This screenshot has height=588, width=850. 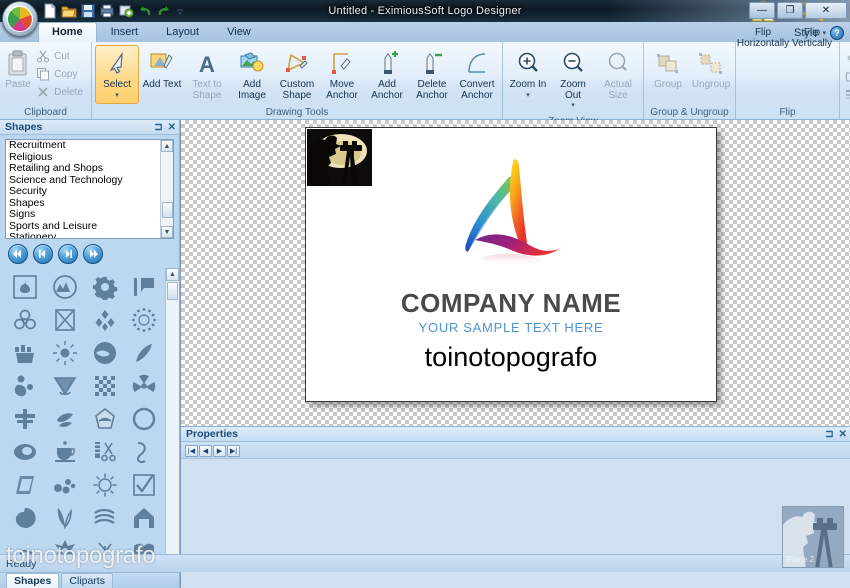 What do you see at coordinates (790, 10) in the screenshot?
I see `maximize-button: ❐` at bounding box center [790, 10].